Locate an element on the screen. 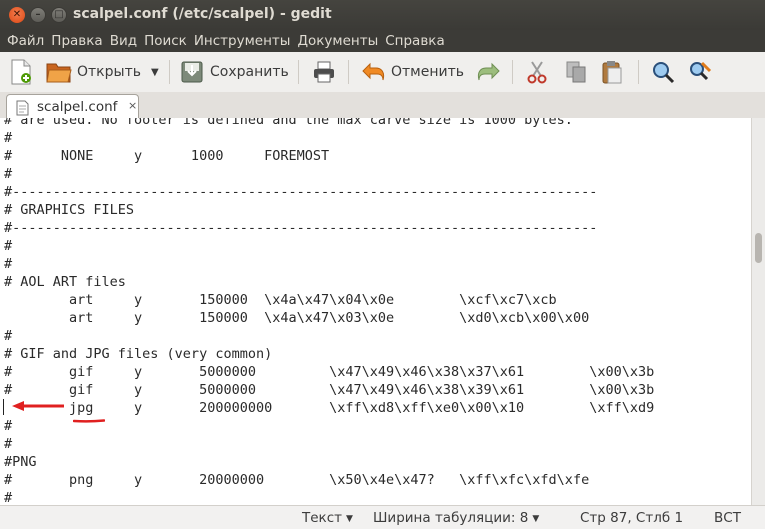  open-recent-dropdown: ▼ is located at coordinates (155, 72).